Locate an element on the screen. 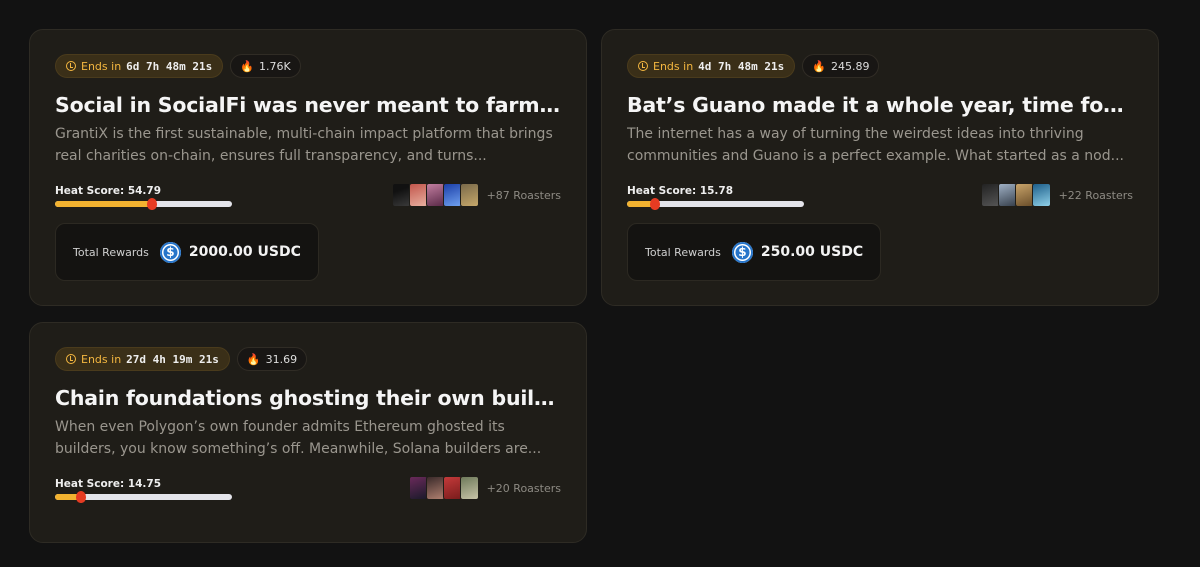 The image size is (1200, 567). card-meta: Ends in 27d 4h 19m 21s 🔥 31.69 is located at coordinates (308, 359).